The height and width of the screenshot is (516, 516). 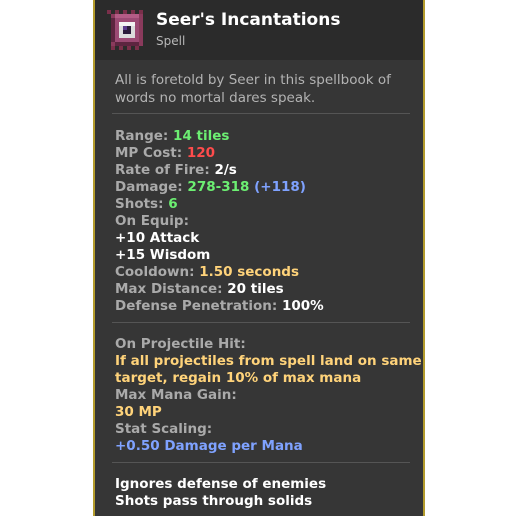 I want to click on stat-value: 14 tiles, so click(x=201, y=136).